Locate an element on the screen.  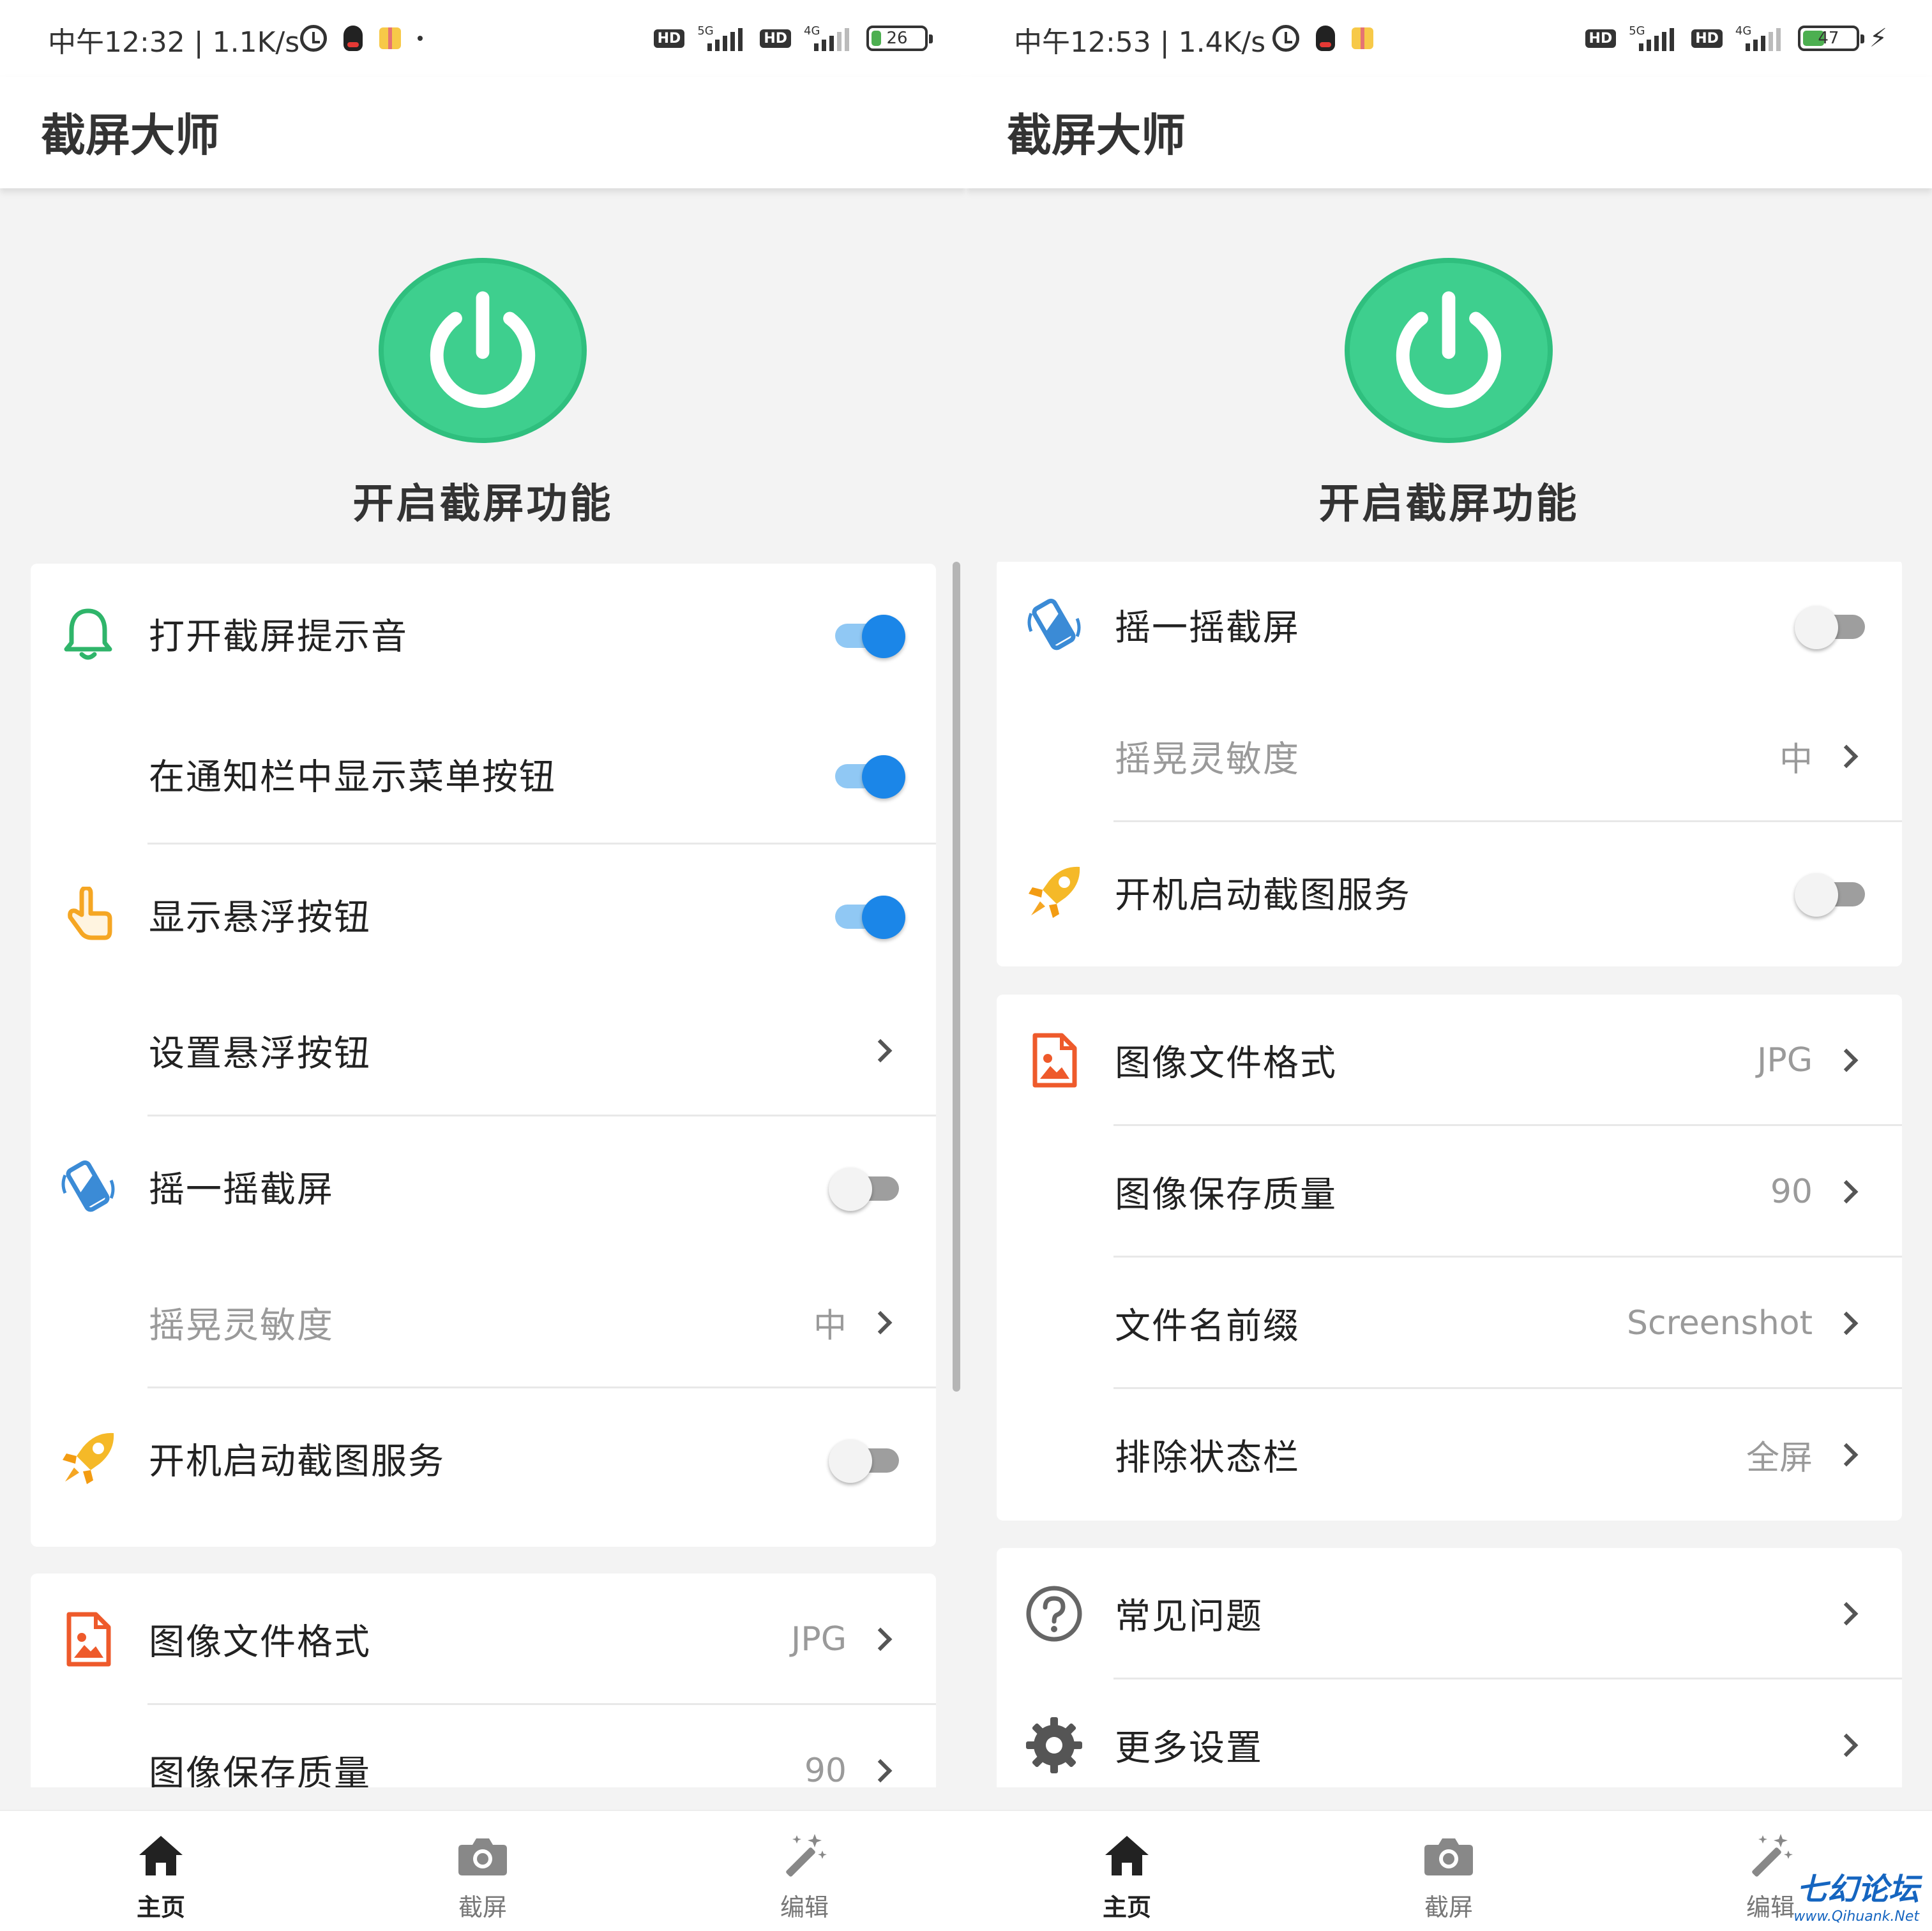
exclude-status-row: 排除状态栏 全屏 is located at coordinates (1449, 1455).